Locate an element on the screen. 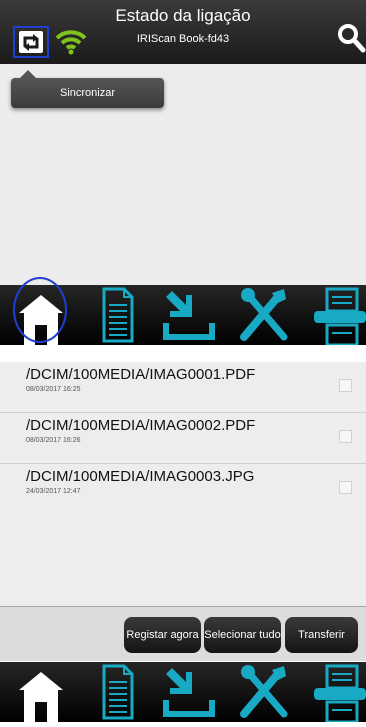 This screenshot has width=366, height=727. transfer-button: Transferir is located at coordinates (321, 635).